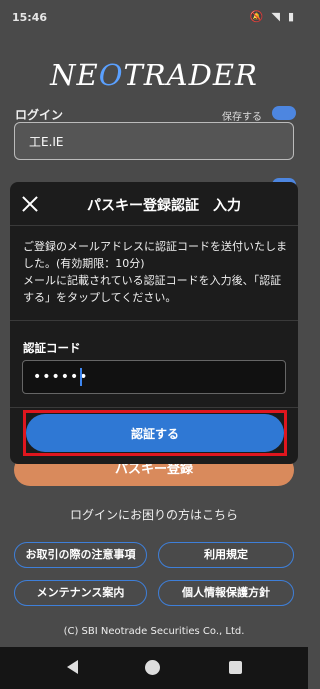 The height and width of the screenshot is (689, 320). Describe the element at coordinates (284, 113) in the screenshot. I see `save-toggle` at that location.